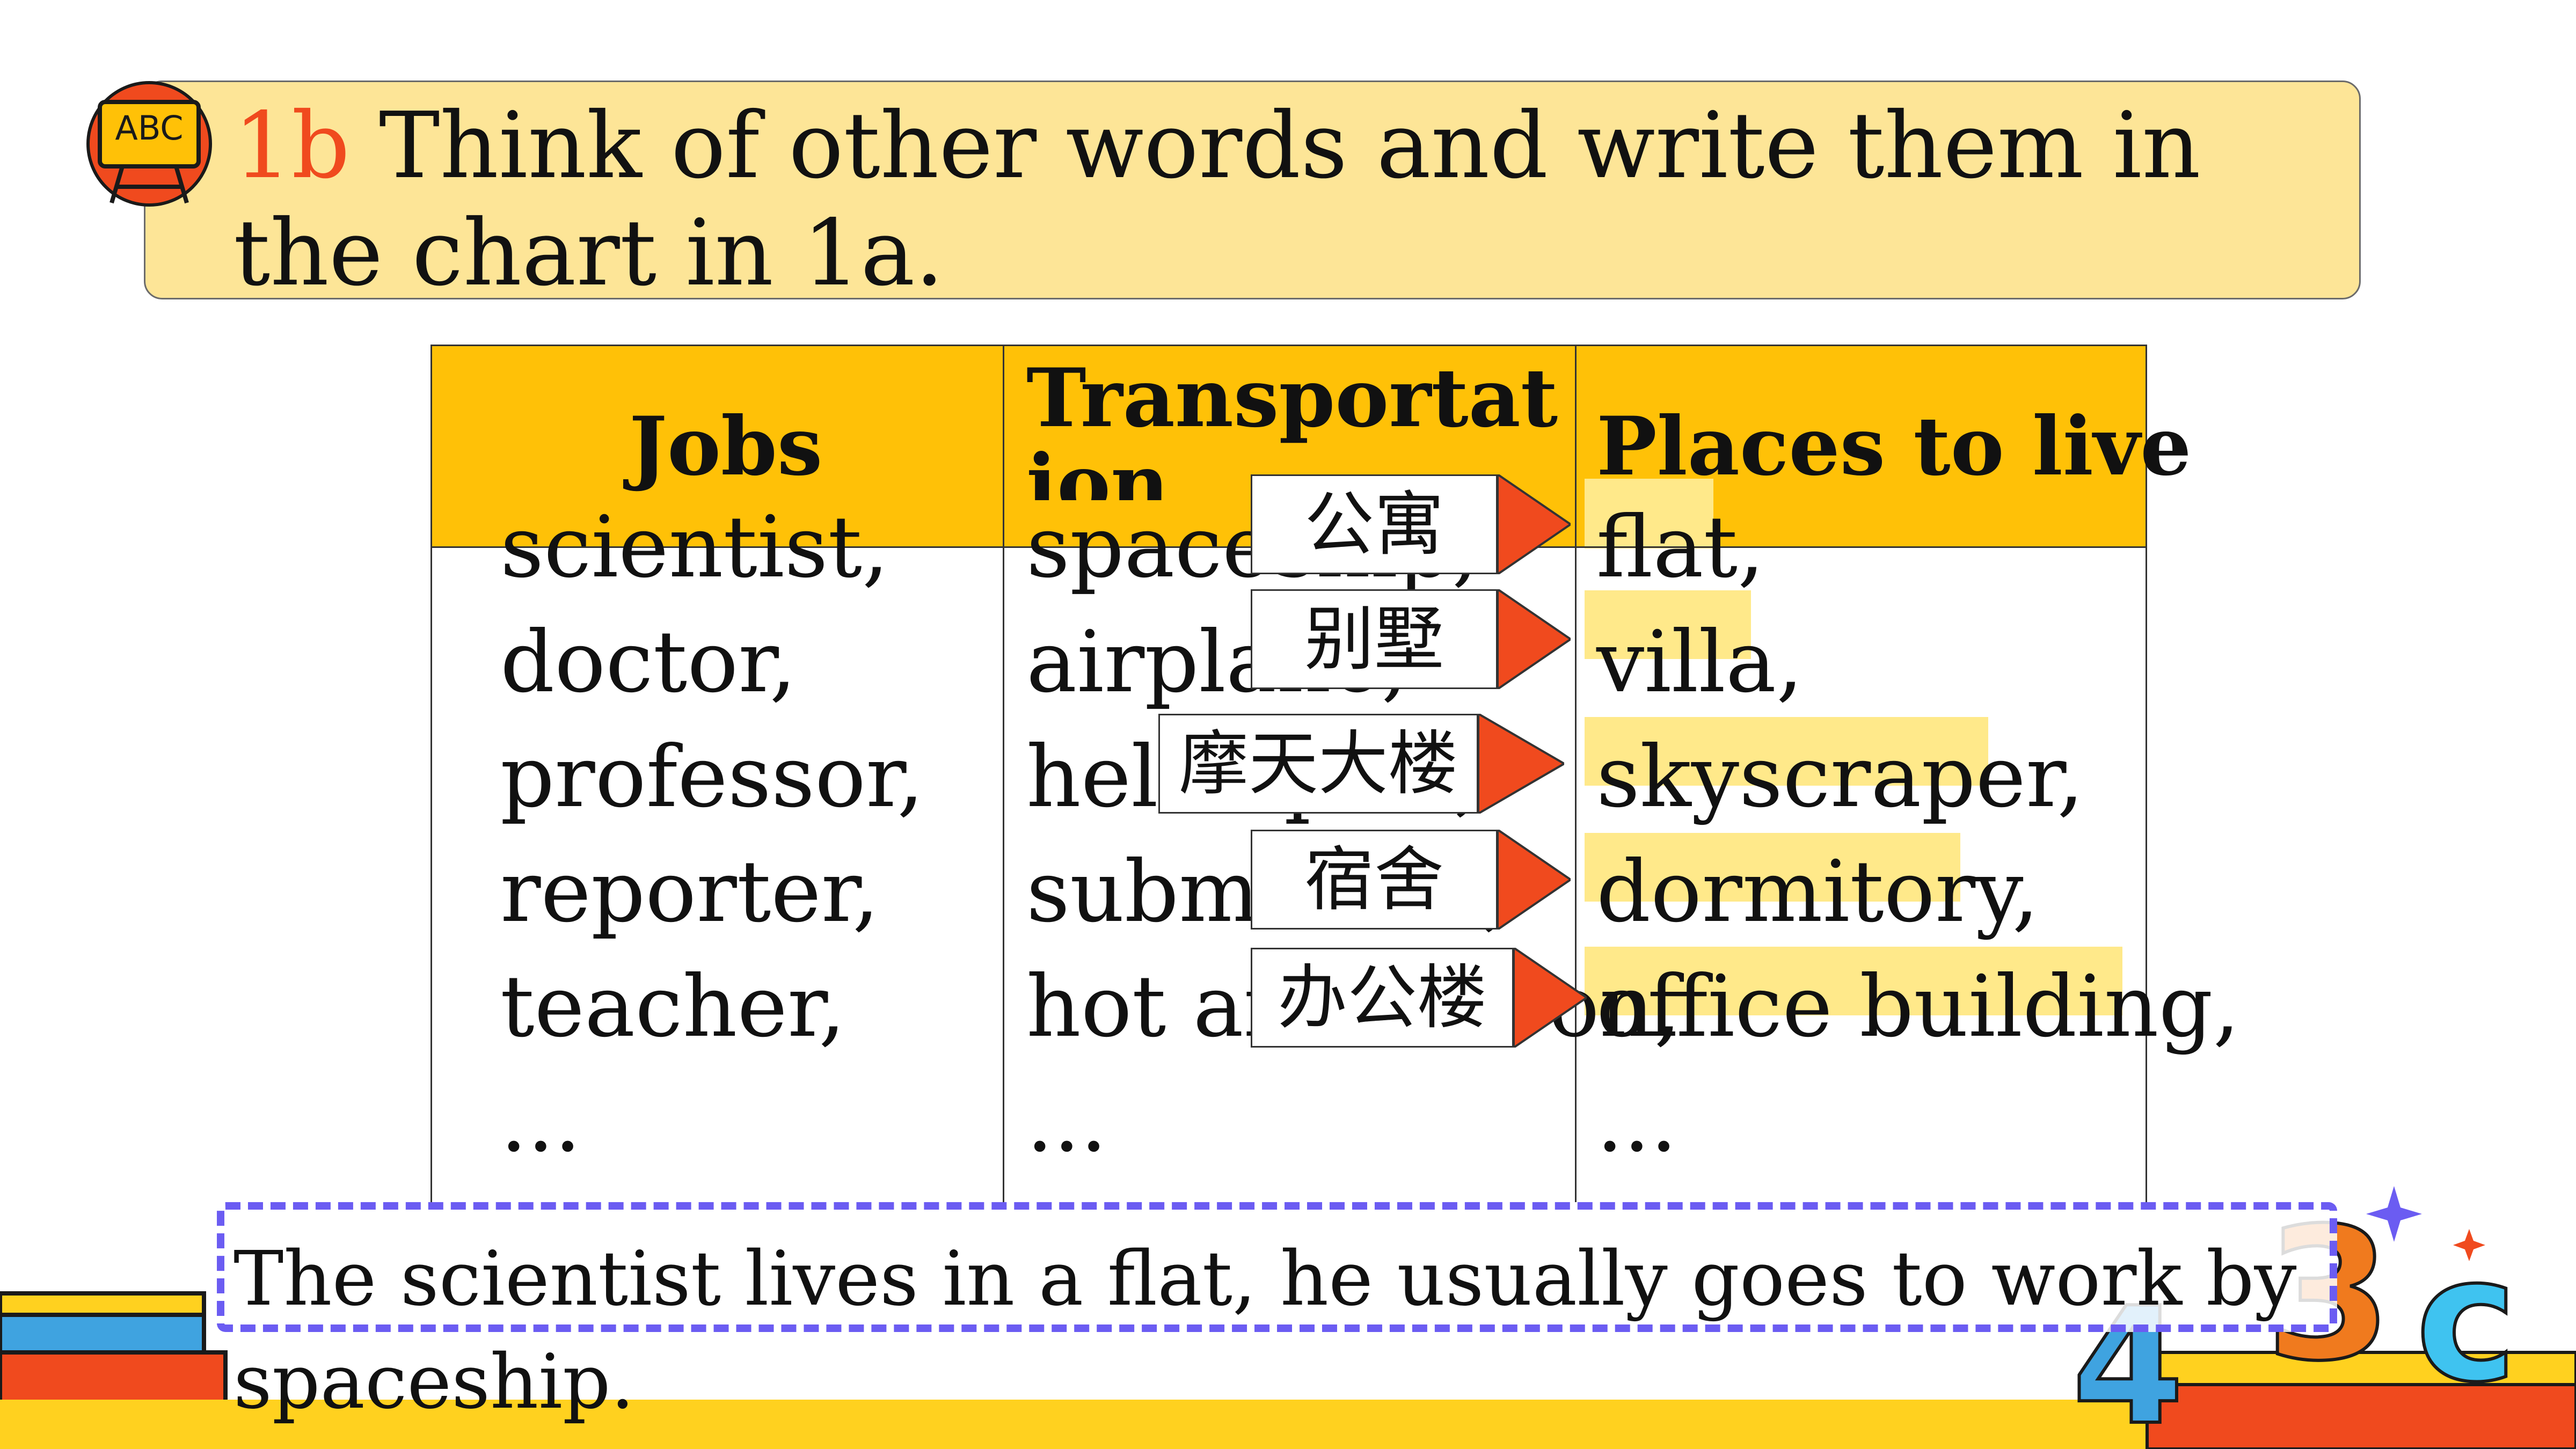 This screenshot has width=2576, height=1449. Describe the element at coordinates (1382, 998) in the screenshot. I see `tag-office-building-zh: 办公楼` at that location.